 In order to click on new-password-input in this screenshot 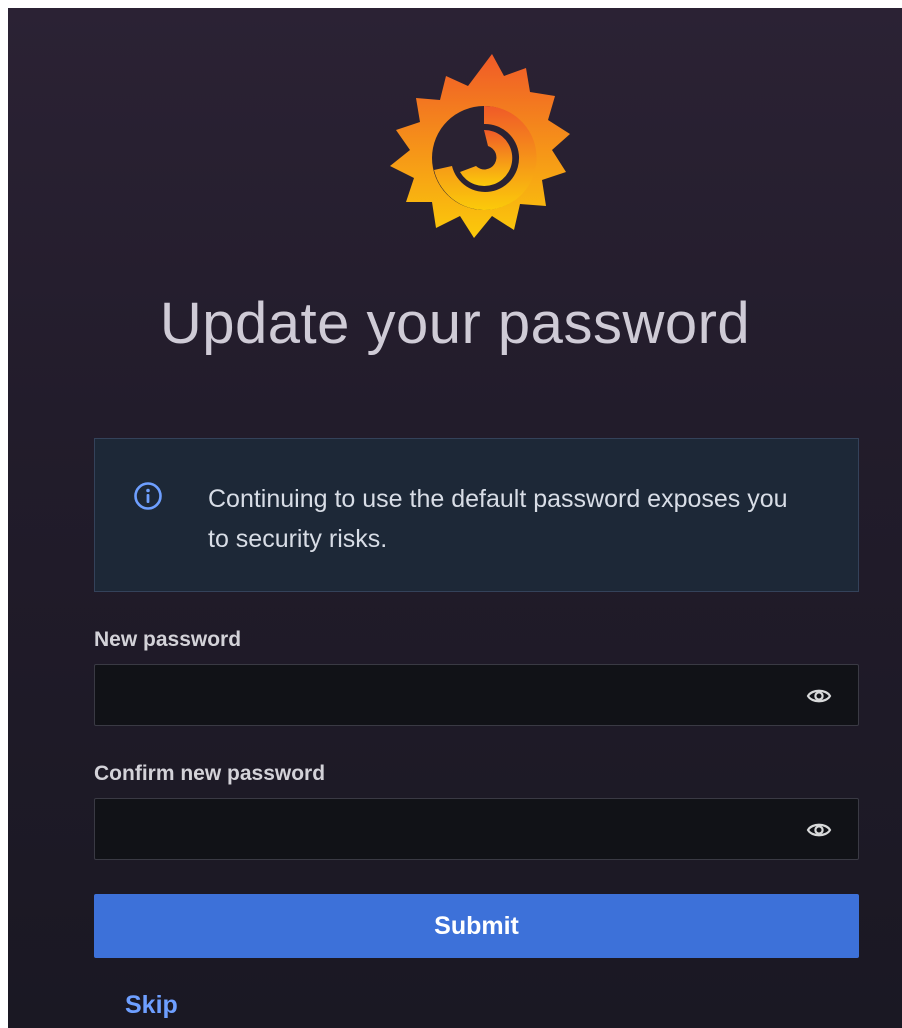, I will do `click(440, 695)`.